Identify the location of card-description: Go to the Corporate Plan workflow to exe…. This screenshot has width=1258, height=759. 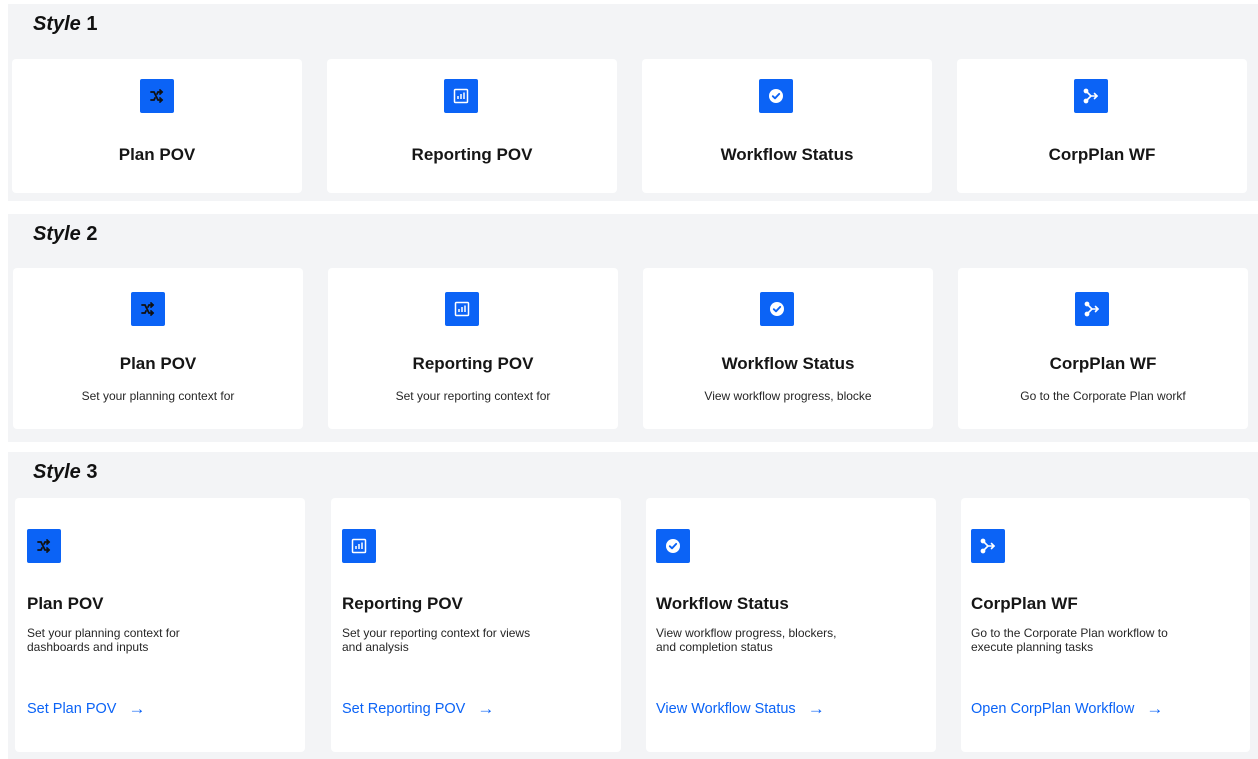
(1069, 640).